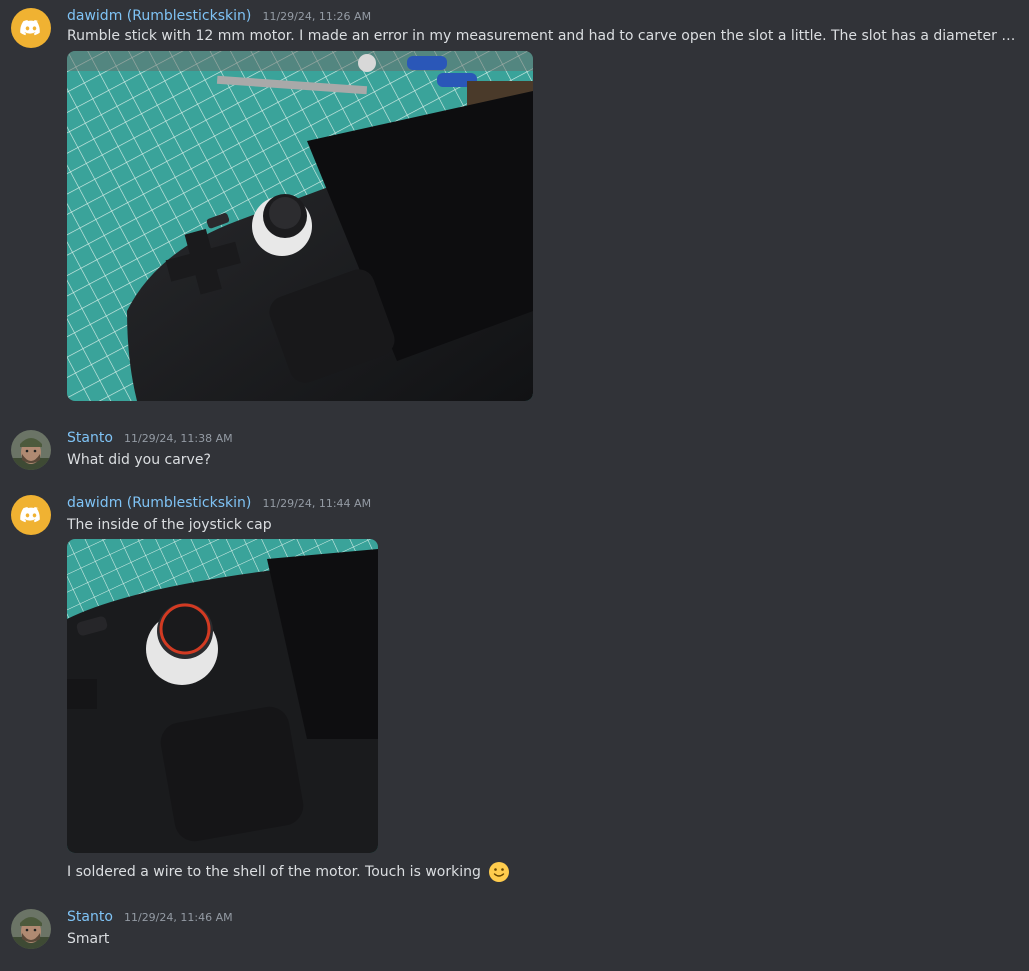  Describe the element at coordinates (316, 503) in the screenshot. I see `timestamp: 11/29/24, 11:44 AM` at that location.